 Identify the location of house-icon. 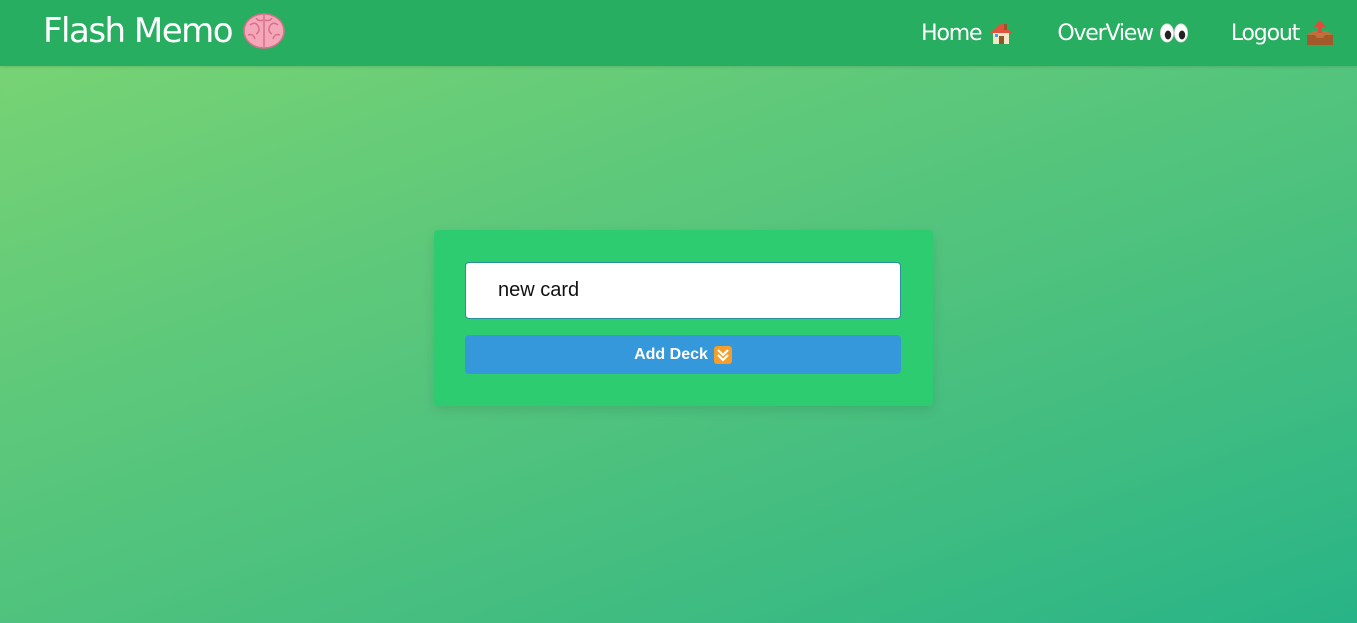
(1001, 33).